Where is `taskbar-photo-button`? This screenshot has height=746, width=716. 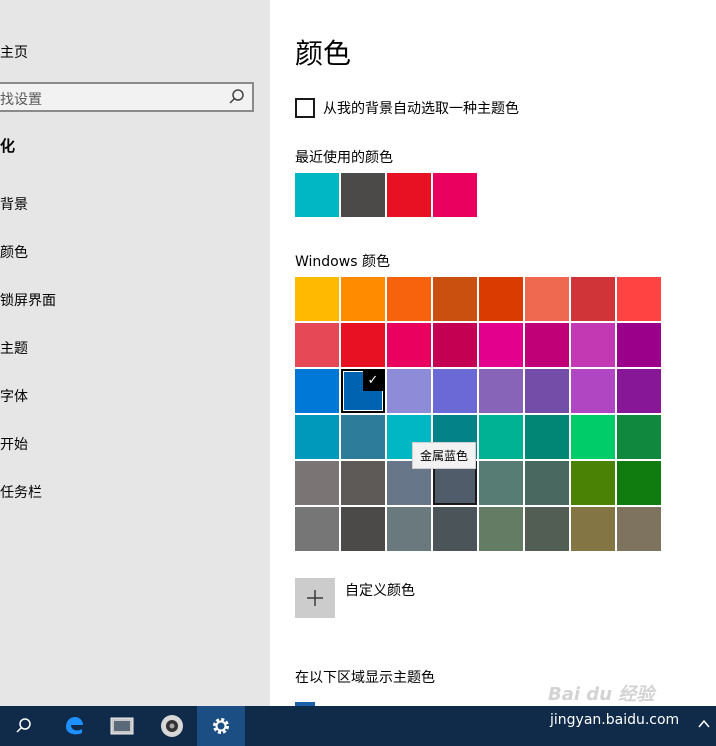 taskbar-photo-button is located at coordinates (172, 726).